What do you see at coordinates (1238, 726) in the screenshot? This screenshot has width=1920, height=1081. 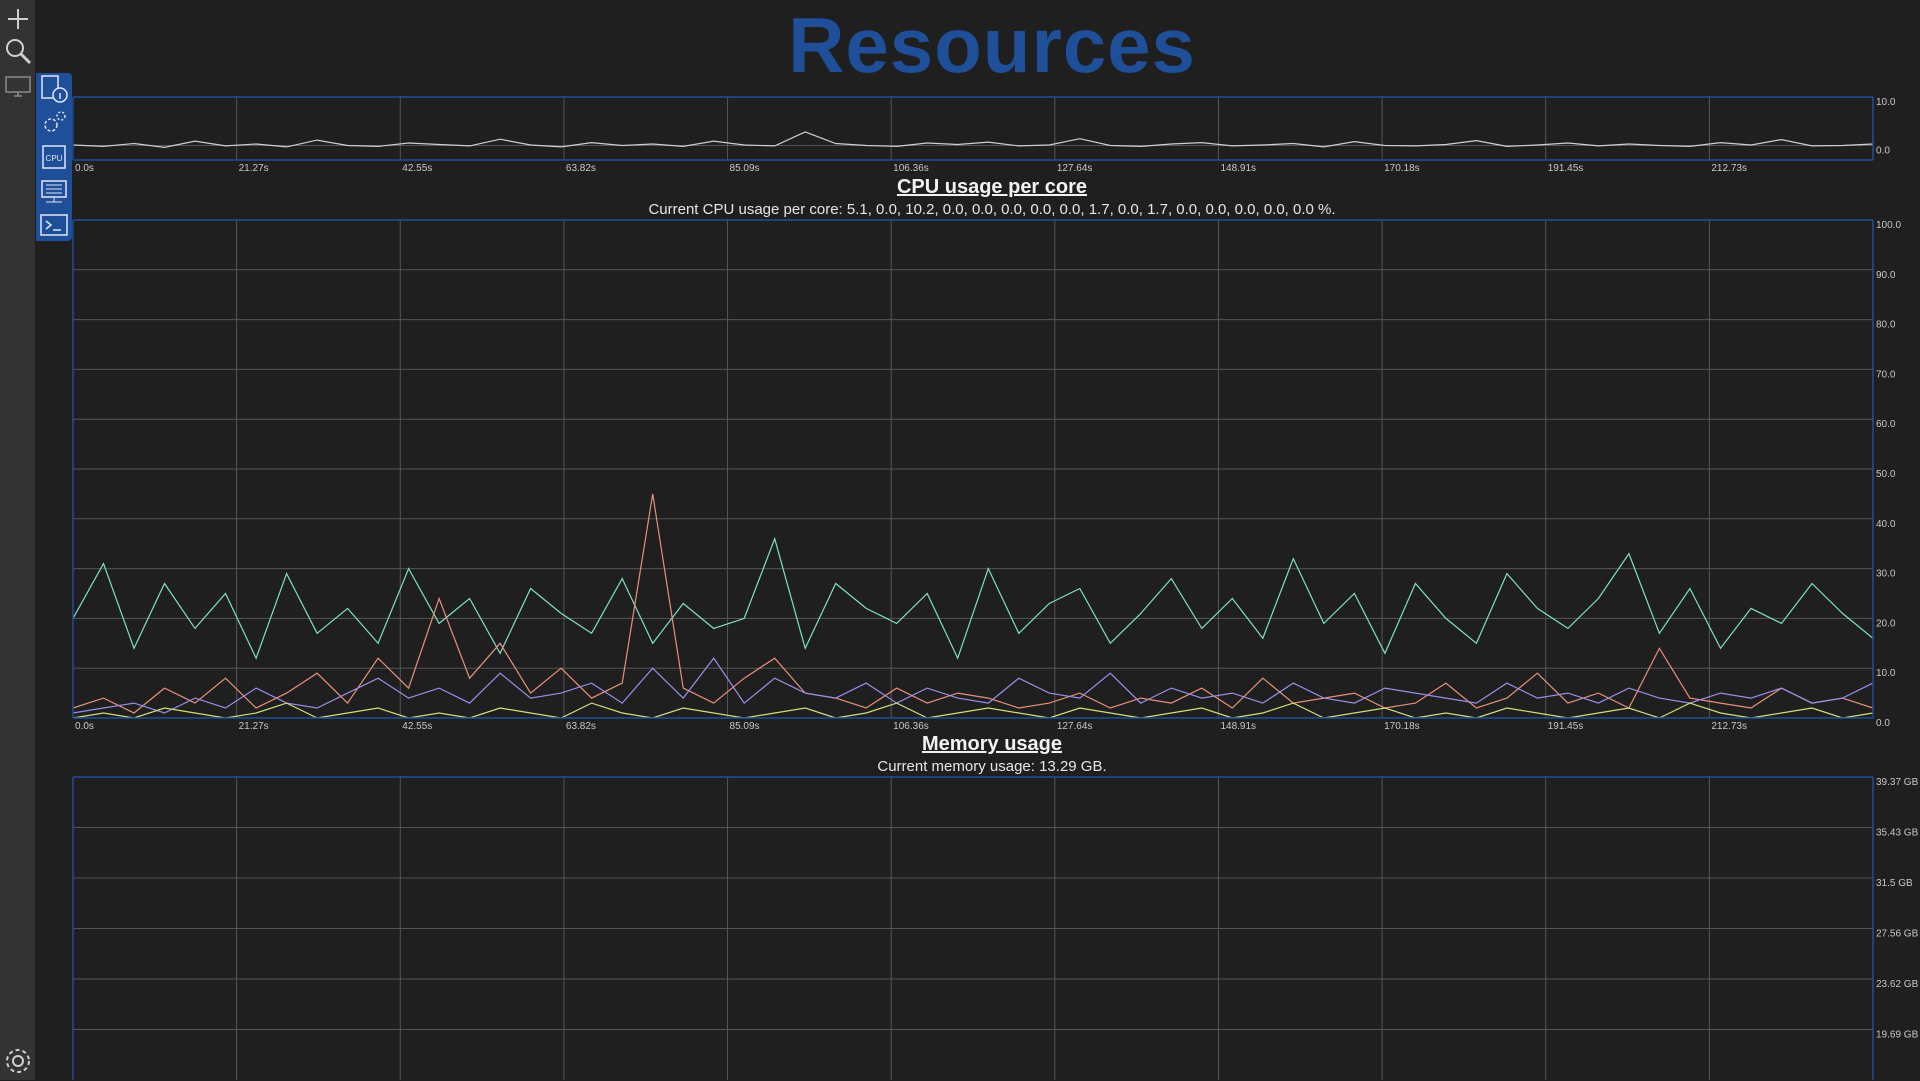 I see `cpu-core-xtick-label: 148.91s` at bounding box center [1238, 726].